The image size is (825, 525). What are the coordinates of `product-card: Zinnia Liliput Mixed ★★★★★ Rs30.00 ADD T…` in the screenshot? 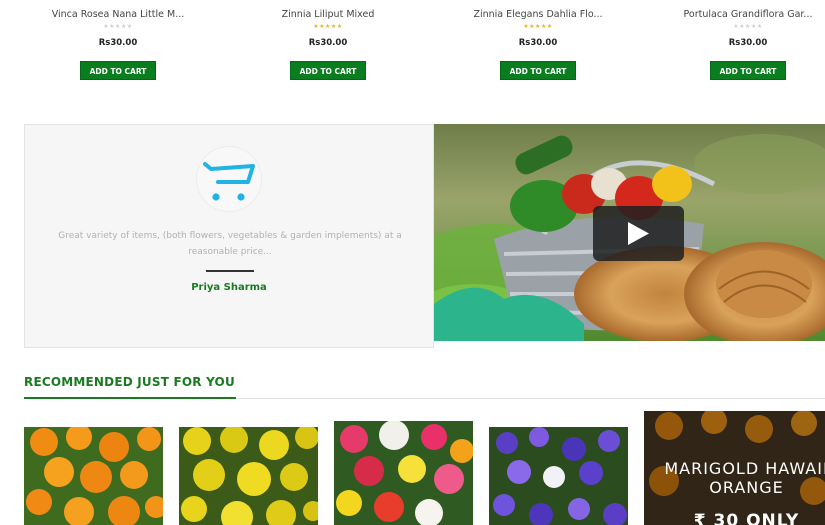 It's located at (328, 44).